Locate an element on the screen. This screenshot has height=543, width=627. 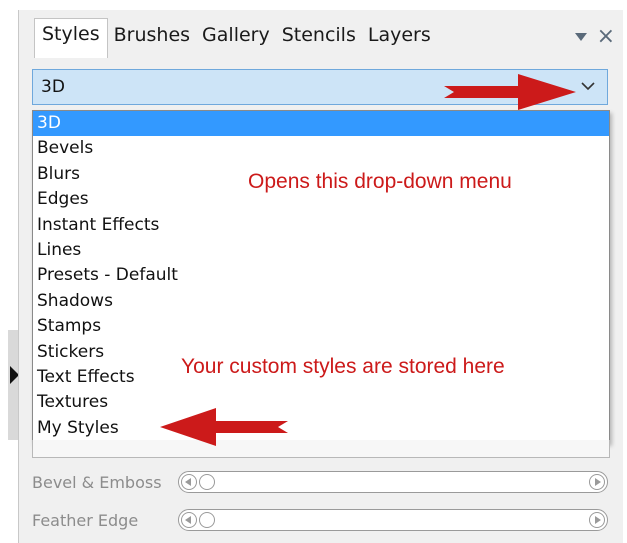
chevron-down-icon is located at coordinates (588, 86).